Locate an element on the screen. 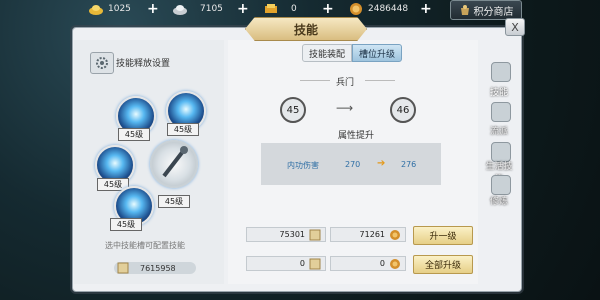  staff-weapon-icon is located at coordinates (175, 162).